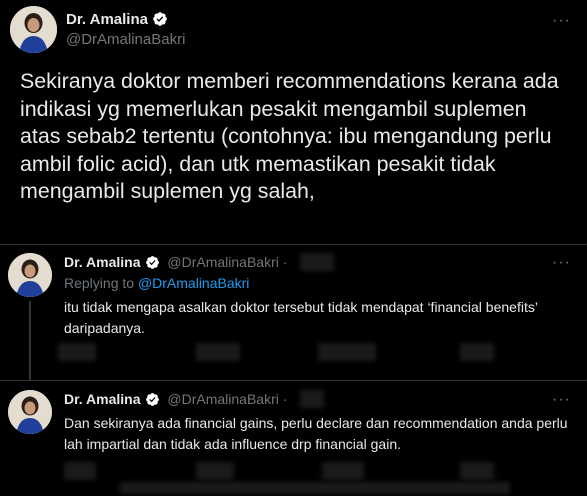 Image resolution: width=587 pixels, height=496 pixels. Describe the element at coordinates (101, 283) in the screenshot. I see `replying-to-label: Replying to` at that location.